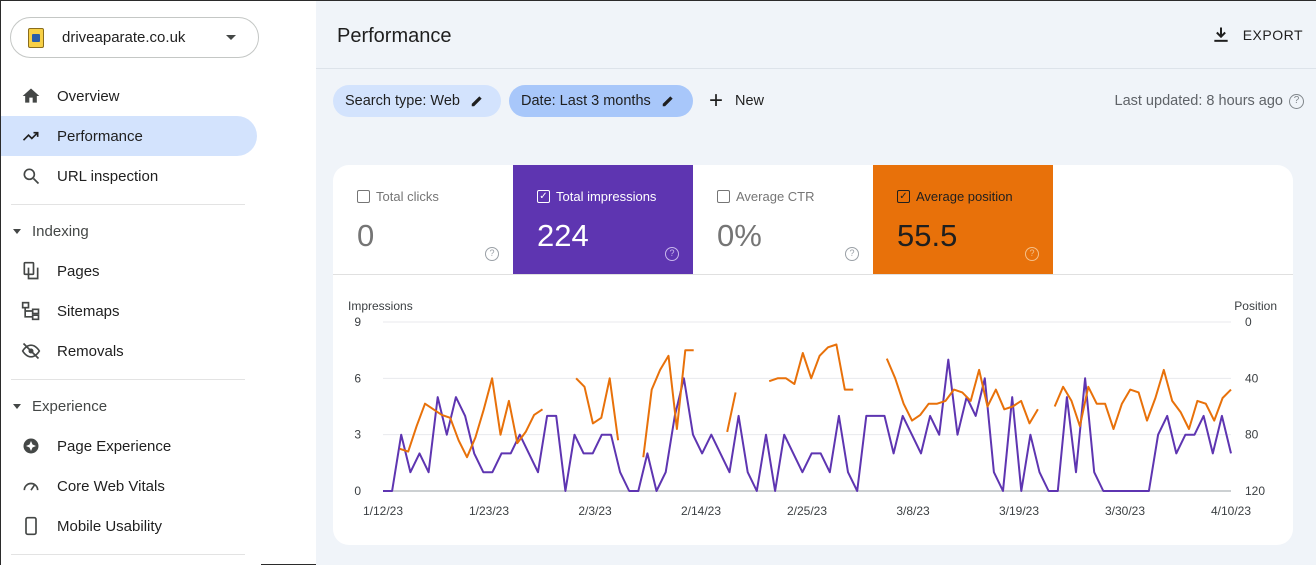 The image size is (1316, 565). What do you see at coordinates (1125, 511) in the screenshot?
I see `x-tick-label: 3/30/23` at bounding box center [1125, 511].